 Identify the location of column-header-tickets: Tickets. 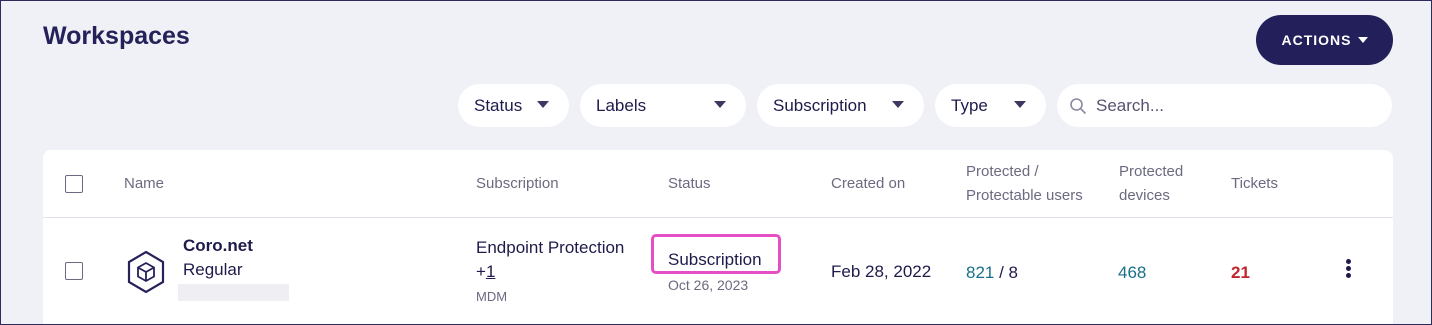
(1254, 184).